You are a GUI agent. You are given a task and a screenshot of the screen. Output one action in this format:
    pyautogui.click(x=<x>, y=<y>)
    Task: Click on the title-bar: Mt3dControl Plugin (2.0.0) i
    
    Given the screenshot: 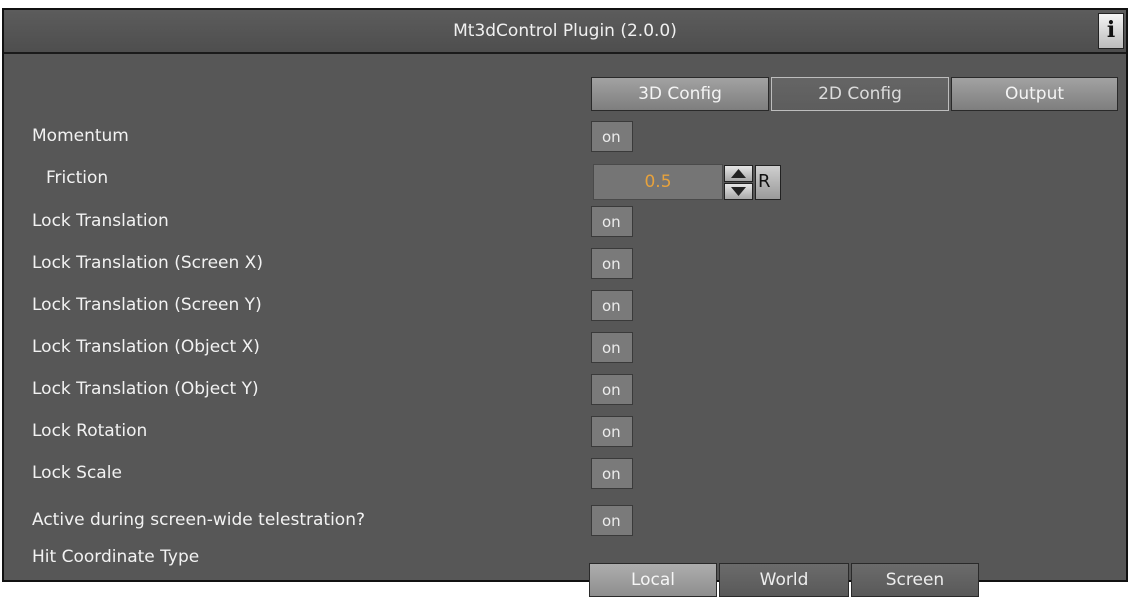 What is the action you would take?
    pyautogui.click(x=565, y=32)
    